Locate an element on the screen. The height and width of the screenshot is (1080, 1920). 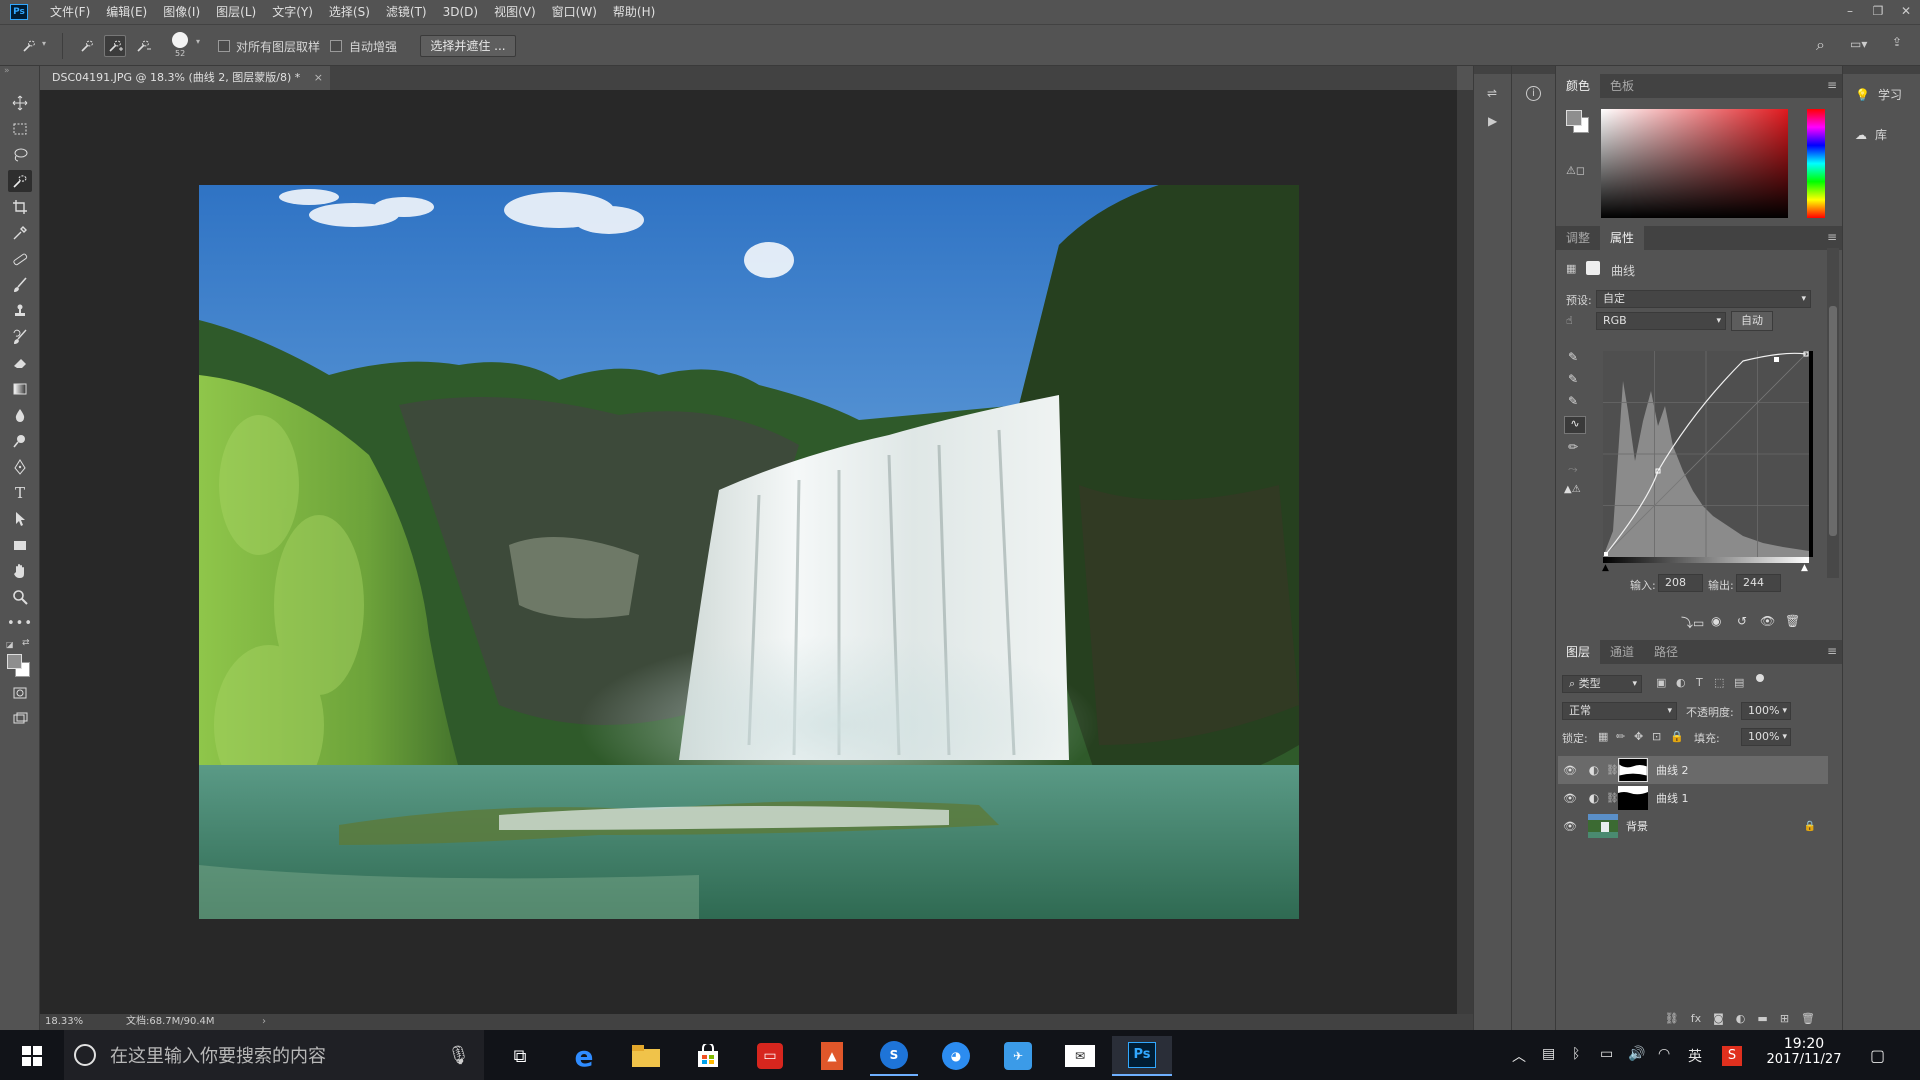
collapse-icon: » is located at coordinates (7, 71).